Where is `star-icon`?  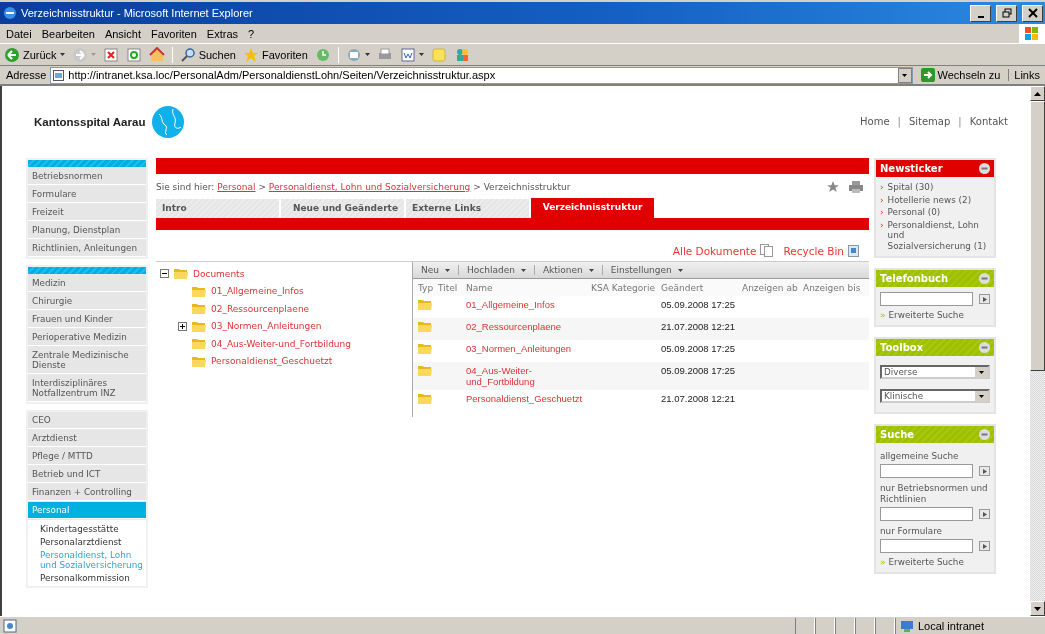
star-icon is located at coordinates (833, 187).